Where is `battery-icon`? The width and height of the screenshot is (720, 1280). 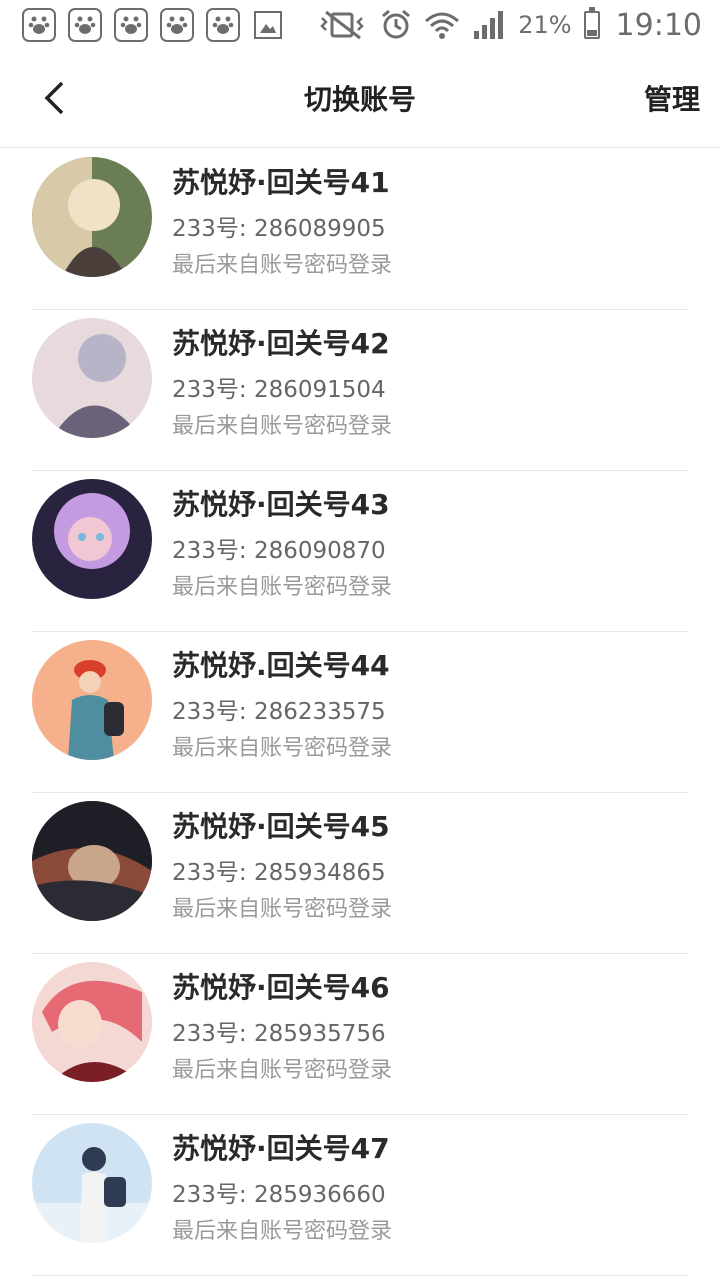
battery-icon is located at coordinates (591, 23).